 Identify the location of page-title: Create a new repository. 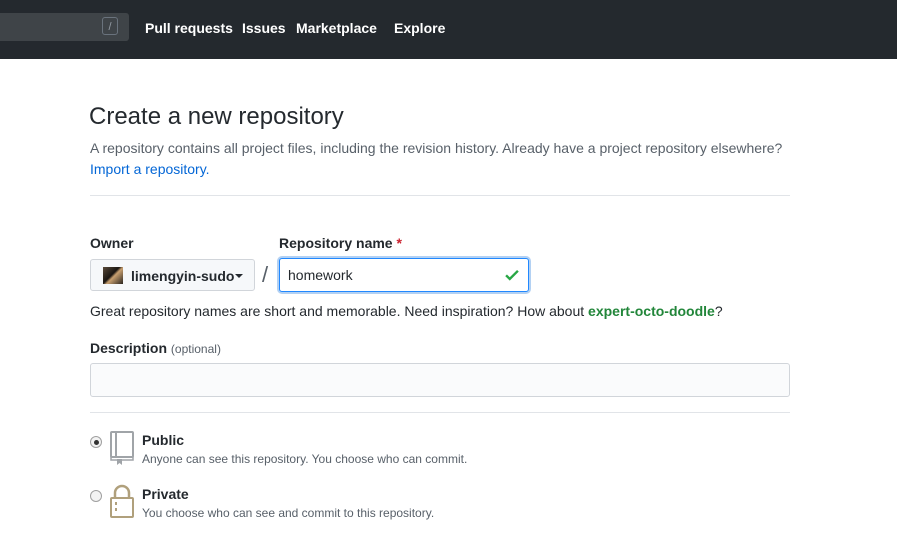
(216, 116).